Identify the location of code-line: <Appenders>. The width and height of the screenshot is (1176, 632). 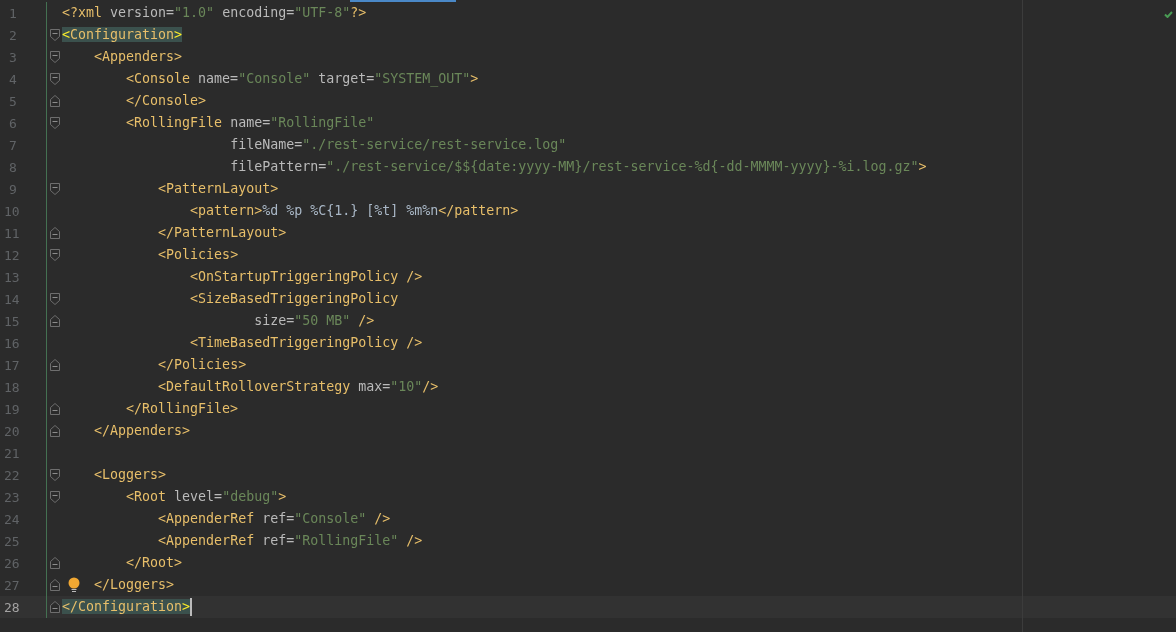
(138, 57).